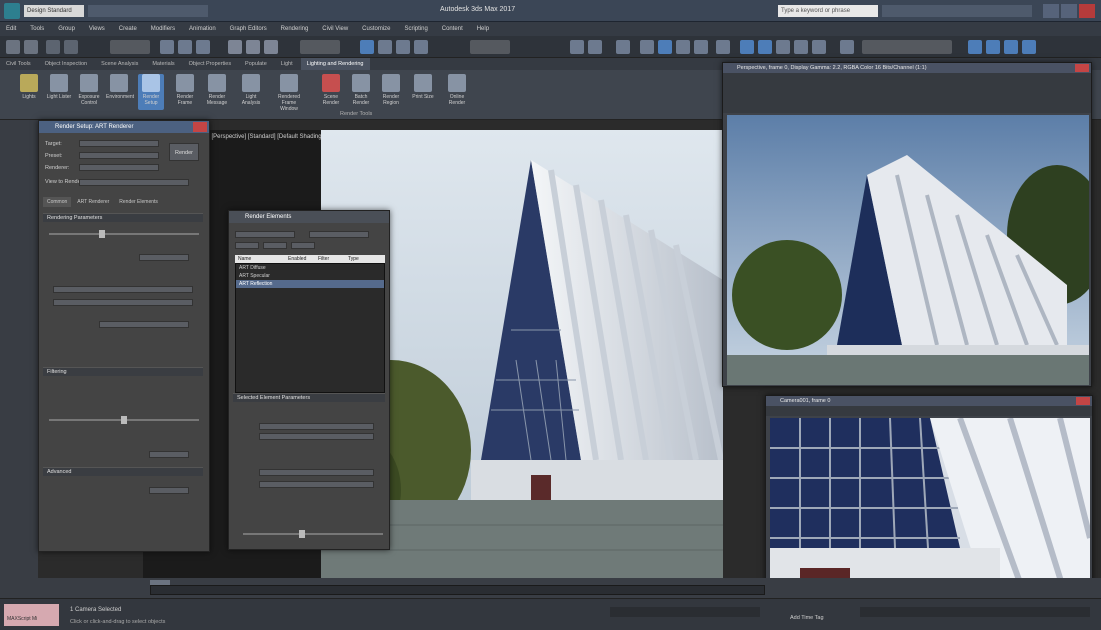 The width and height of the screenshot is (1101, 630). I want to click on rendered-frame-window-icon, so click(747, 47).